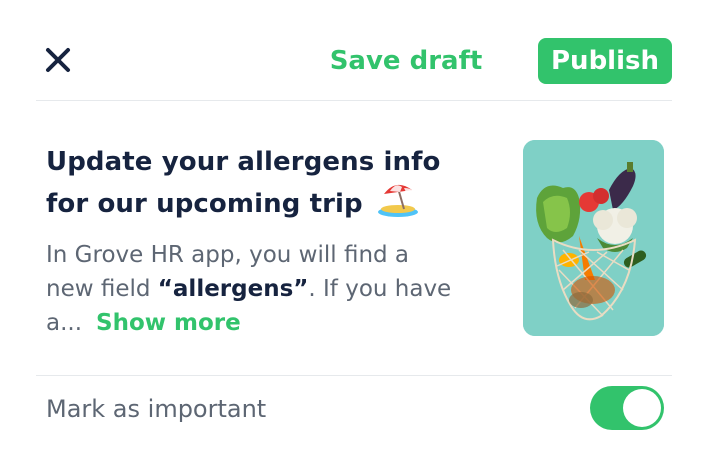 The image size is (706, 456). Describe the element at coordinates (397, 200) in the screenshot. I see `beach-umbrella-icon` at that location.